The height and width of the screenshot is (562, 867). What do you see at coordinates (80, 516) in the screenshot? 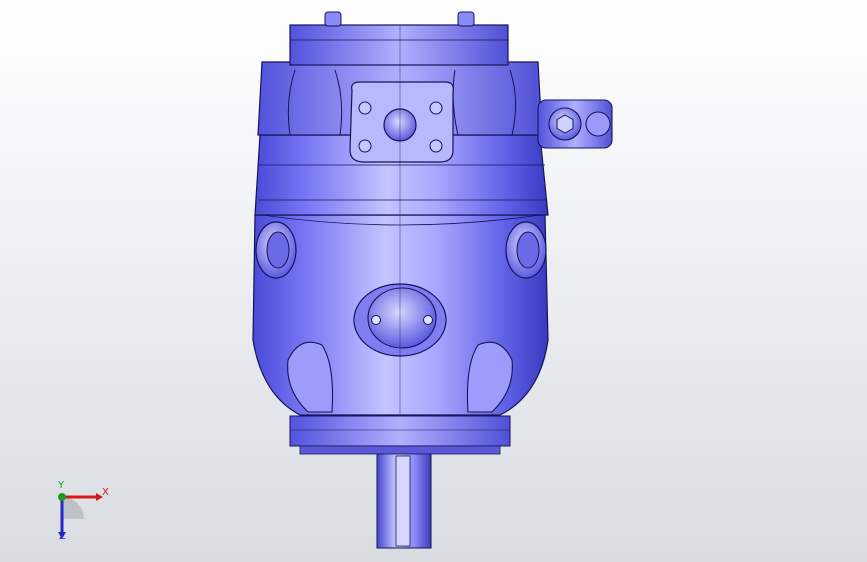
I see `coordinate-triad` at bounding box center [80, 516].